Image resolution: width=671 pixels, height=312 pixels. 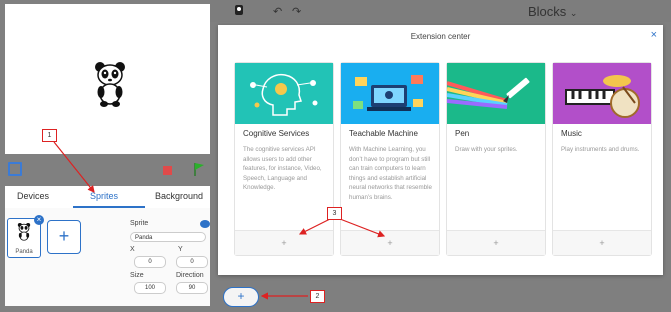 I want to click on annotation-1: 1, so click(x=49, y=135).